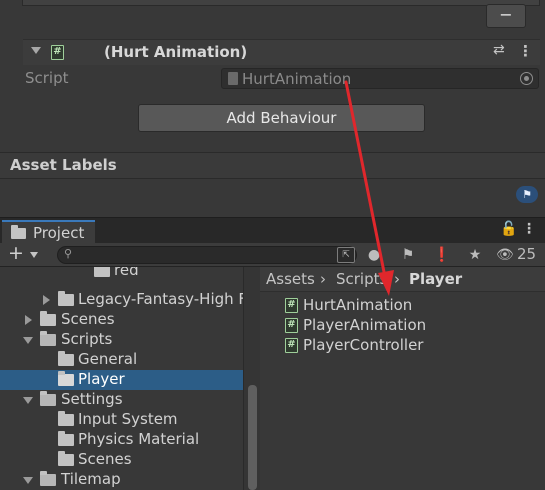 Image resolution: width=545 pixels, height=490 pixels. What do you see at coordinates (506, 16) in the screenshot?
I see `remove-component-button: −` at bounding box center [506, 16].